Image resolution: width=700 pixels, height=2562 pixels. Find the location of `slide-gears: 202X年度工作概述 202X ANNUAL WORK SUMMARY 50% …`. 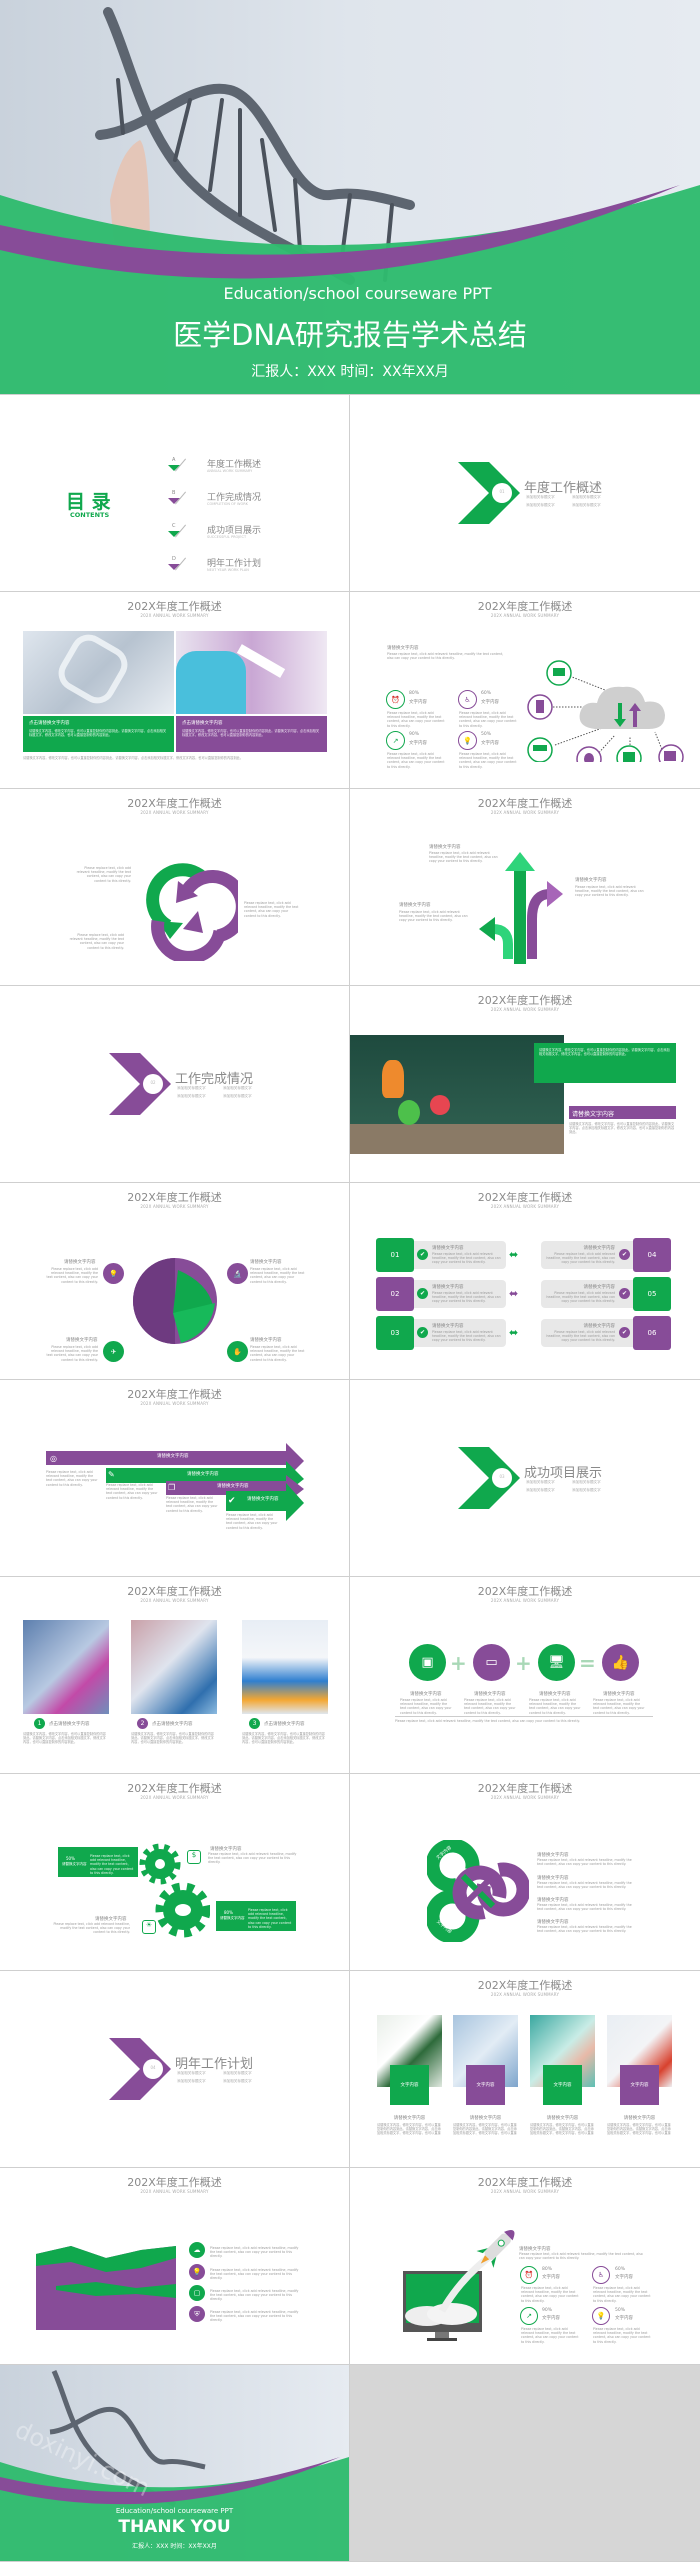

slide-gears: 202X年度工作概述 202X ANNUAL WORK SUMMARY 50% … is located at coordinates (174, 1872).